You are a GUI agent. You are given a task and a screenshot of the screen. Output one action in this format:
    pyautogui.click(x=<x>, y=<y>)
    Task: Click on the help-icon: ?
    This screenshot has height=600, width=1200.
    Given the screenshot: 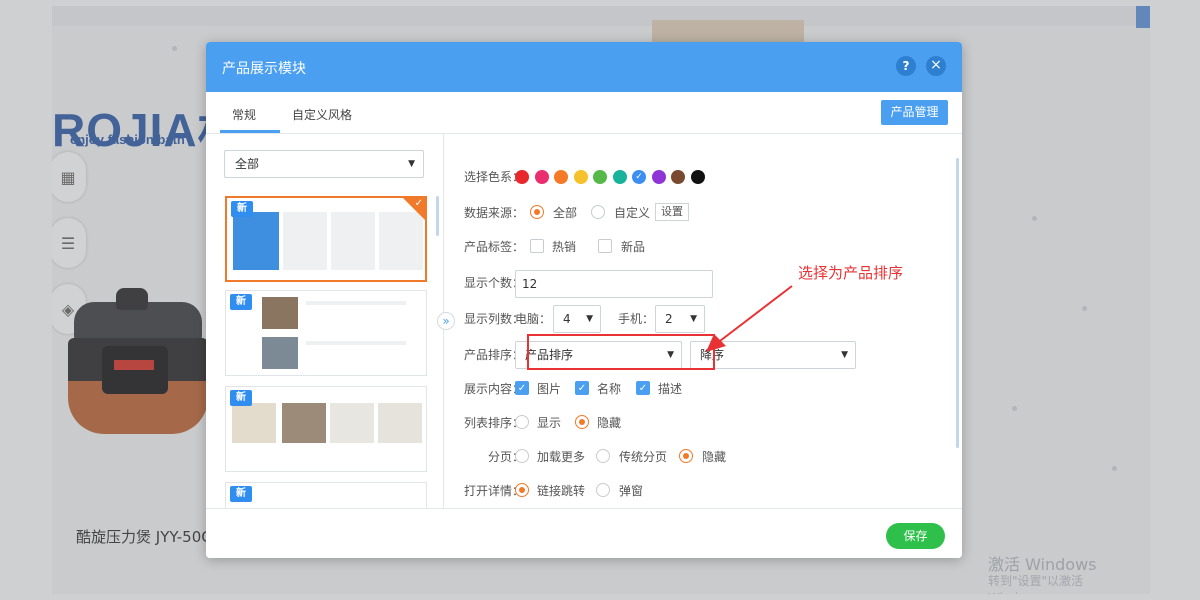 What is the action you would take?
    pyautogui.click(x=906, y=66)
    